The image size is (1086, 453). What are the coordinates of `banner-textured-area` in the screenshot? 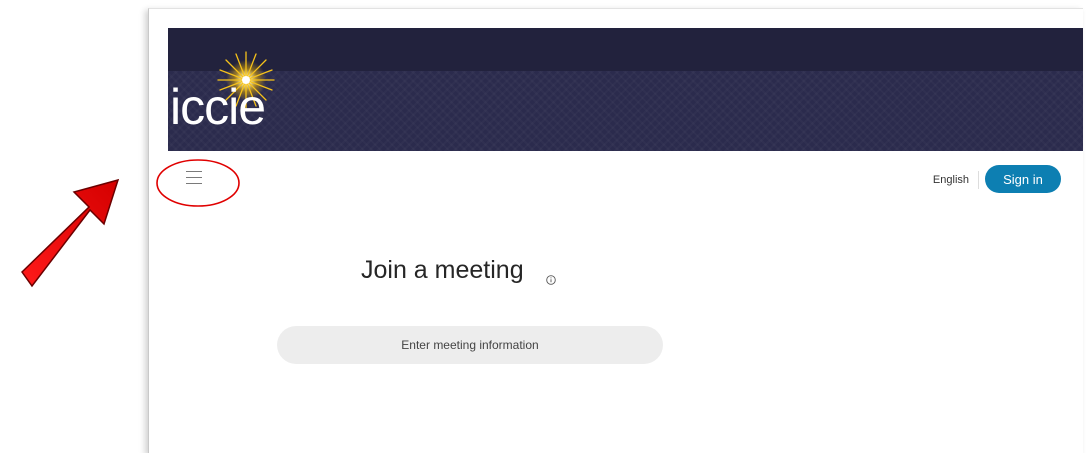 It's located at (625, 111).